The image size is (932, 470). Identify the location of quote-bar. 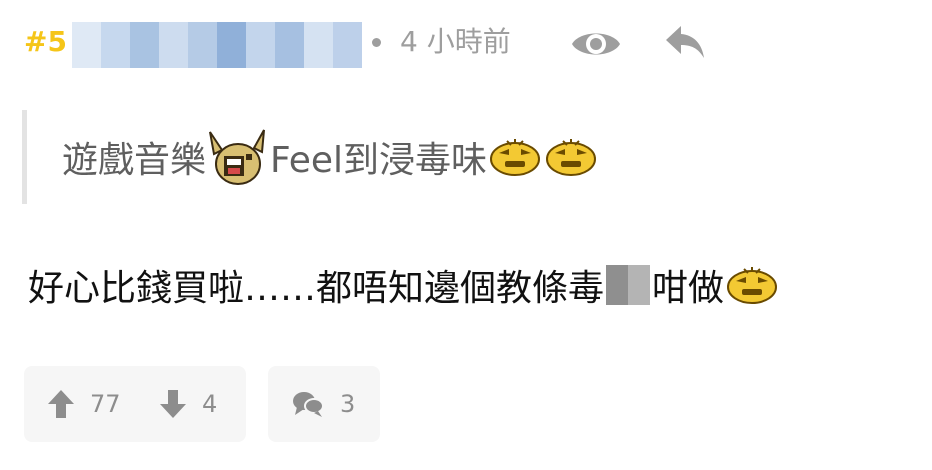
(24, 157).